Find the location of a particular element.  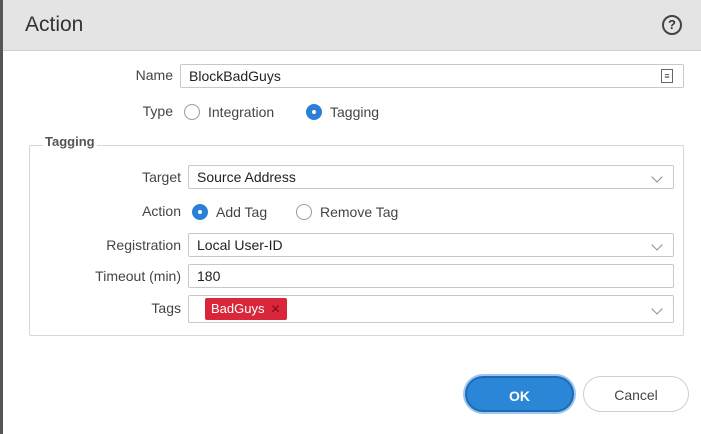

action-remove-tag-radio is located at coordinates (304, 212).